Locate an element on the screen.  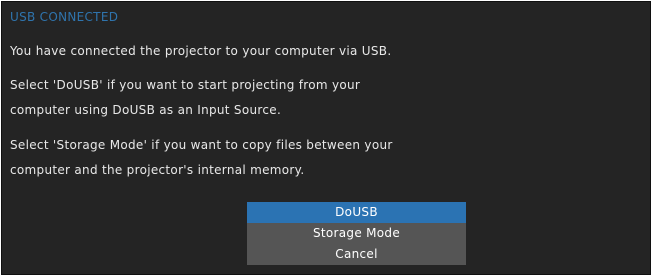
storage-mode-option: Storage Mode is located at coordinates (356, 233).